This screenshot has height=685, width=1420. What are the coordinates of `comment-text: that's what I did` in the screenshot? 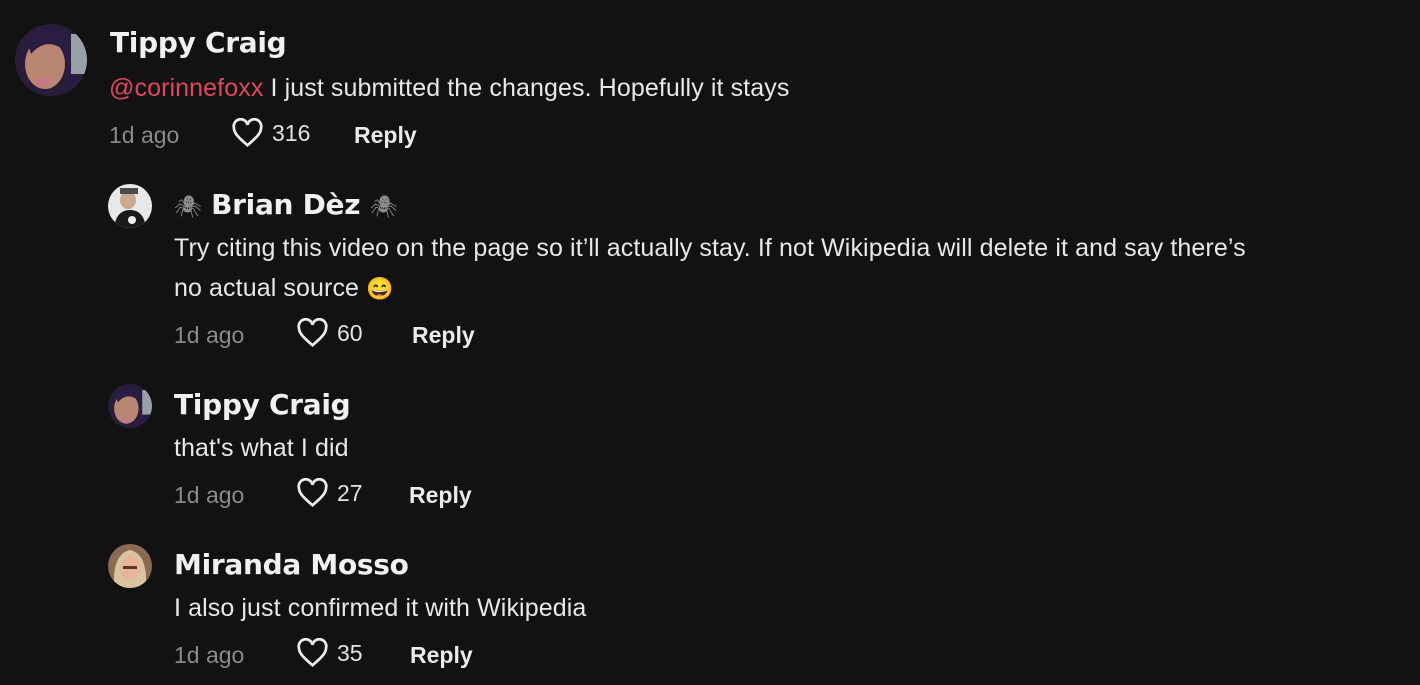 It's located at (261, 448).